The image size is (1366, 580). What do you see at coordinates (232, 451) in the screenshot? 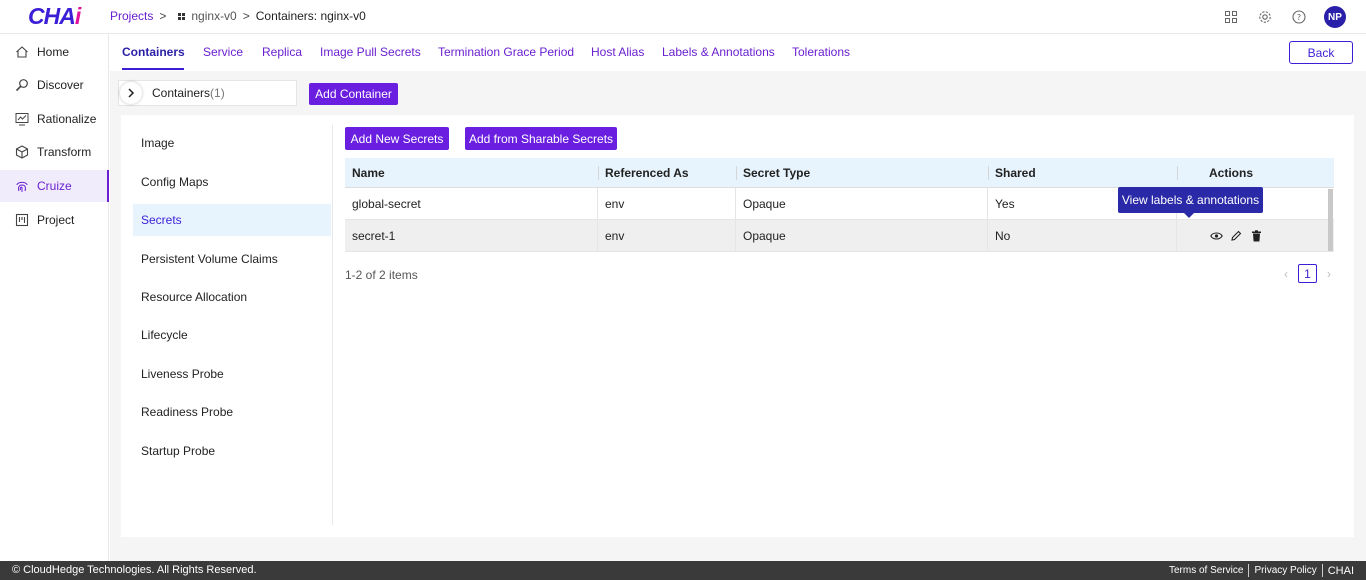
I see `menu-item-startup-probe: Startup Probe` at bounding box center [232, 451].